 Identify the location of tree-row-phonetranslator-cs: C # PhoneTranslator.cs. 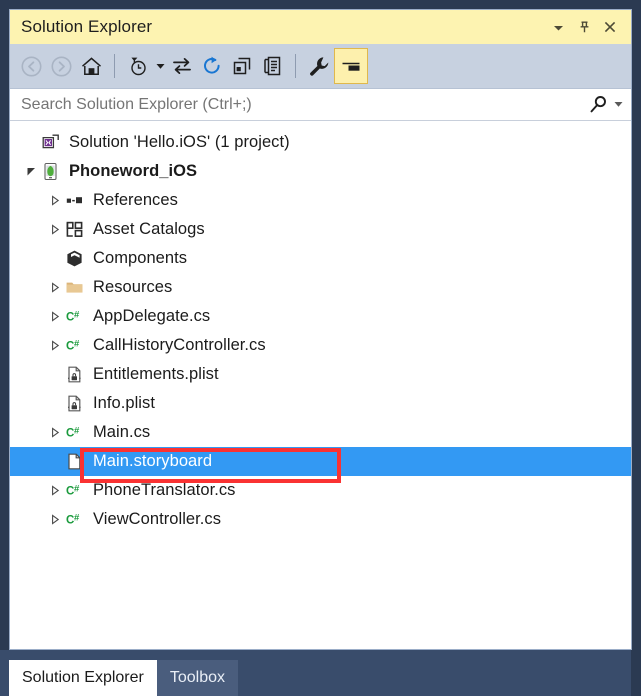
(320, 490).